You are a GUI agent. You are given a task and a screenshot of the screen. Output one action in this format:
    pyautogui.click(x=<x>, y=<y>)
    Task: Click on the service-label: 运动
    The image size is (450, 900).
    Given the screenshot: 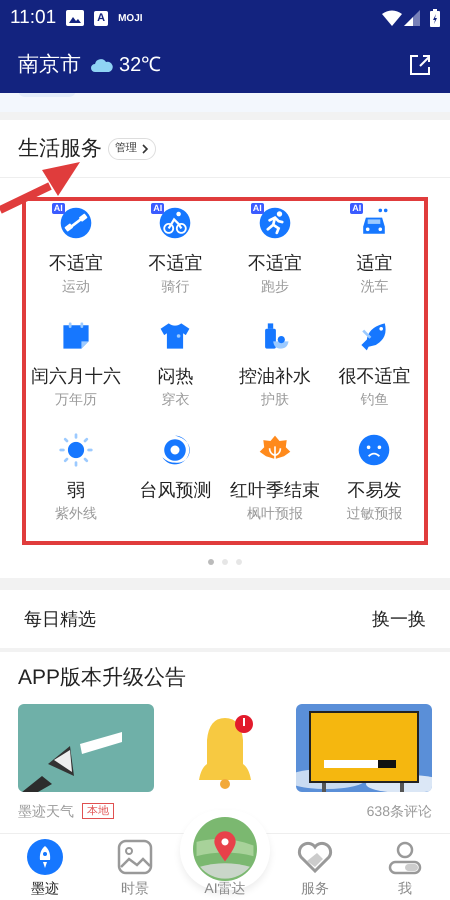 What is the action you would take?
    pyautogui.click(x=76, y=286)
    